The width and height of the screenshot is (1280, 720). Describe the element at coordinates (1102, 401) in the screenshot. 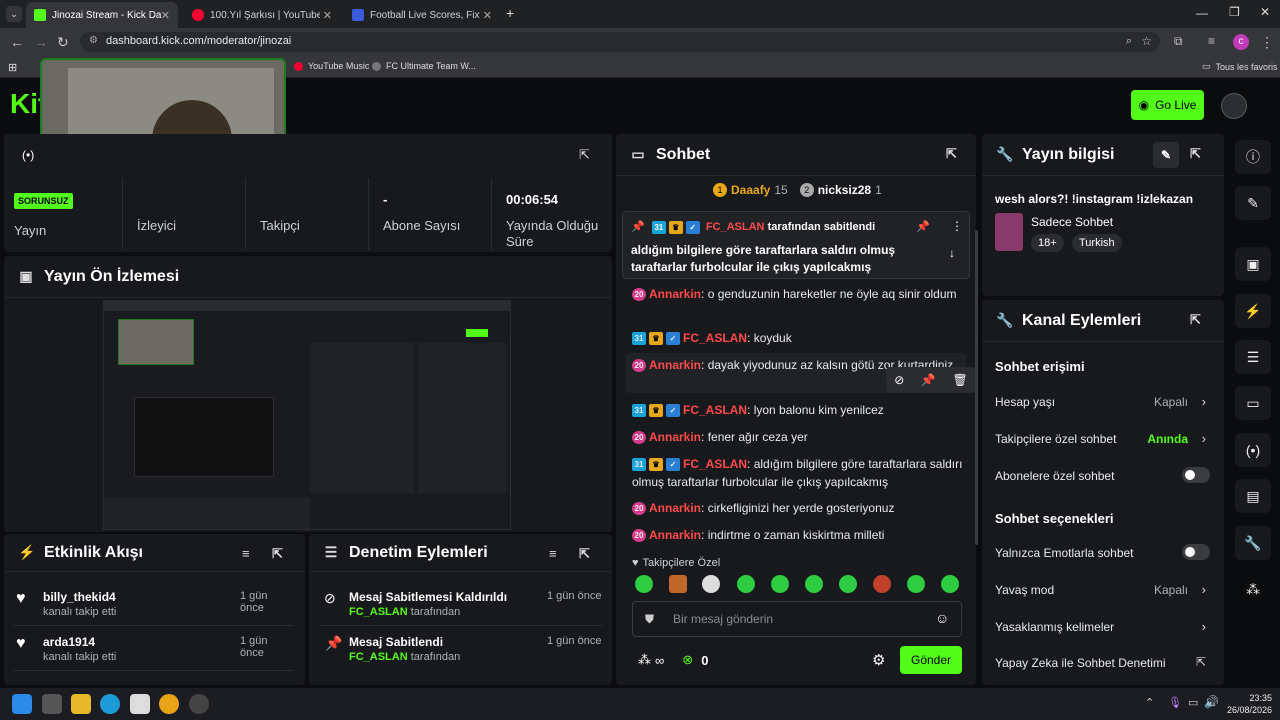

I see `setting-account-age: Hesap yaşı Kapalı ›` at that location.